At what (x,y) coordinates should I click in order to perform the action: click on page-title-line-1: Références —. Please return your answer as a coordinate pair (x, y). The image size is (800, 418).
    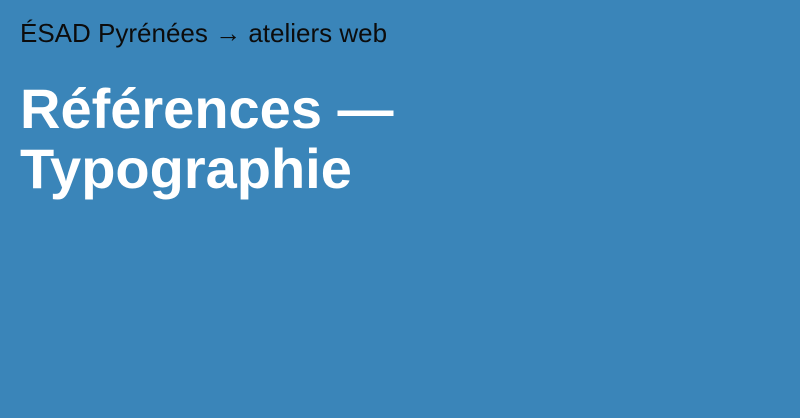
    Looking at the image, I should click on (207, 108).